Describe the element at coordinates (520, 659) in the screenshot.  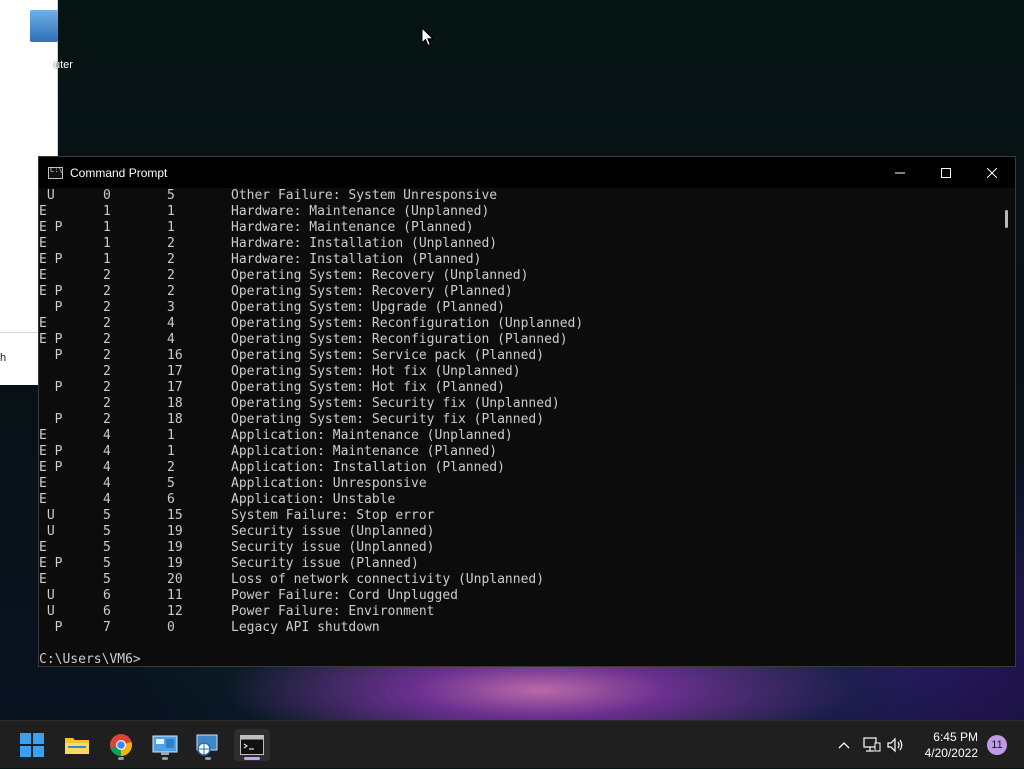
I see `command-prompt-line: C:\Users\VM6>` at that location.